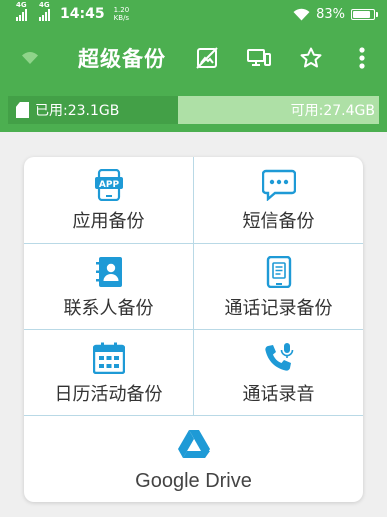  I want to click on star-icon, so click(311, 58).